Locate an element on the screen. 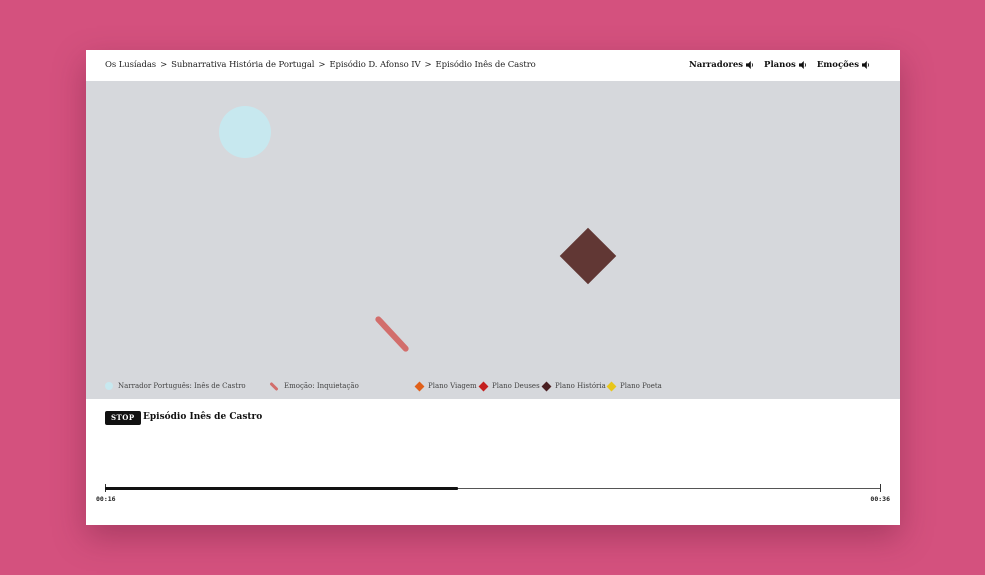  legend-item-plano-poeta: Plano Poeta is located at coordinates (634, 386).